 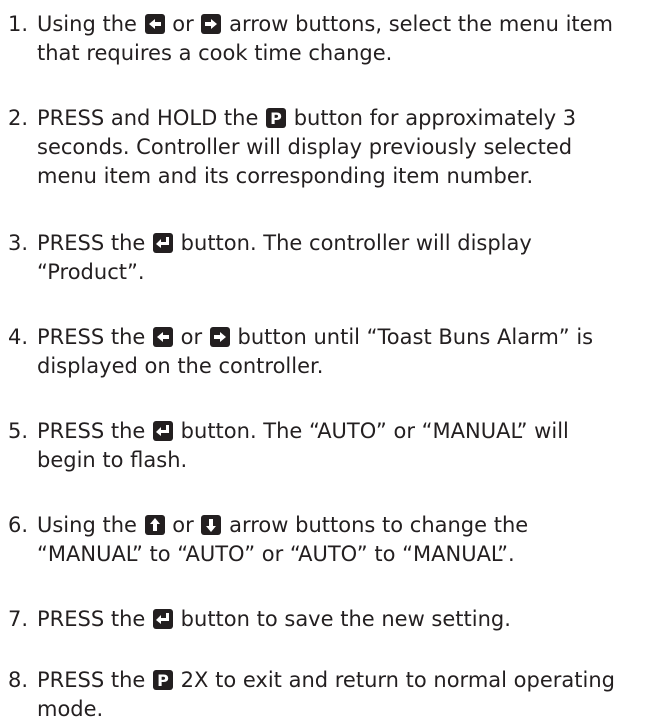 I want to click on step-text-segment: button until “Toast Buns Alarm” is, so click(x=412, y=337).